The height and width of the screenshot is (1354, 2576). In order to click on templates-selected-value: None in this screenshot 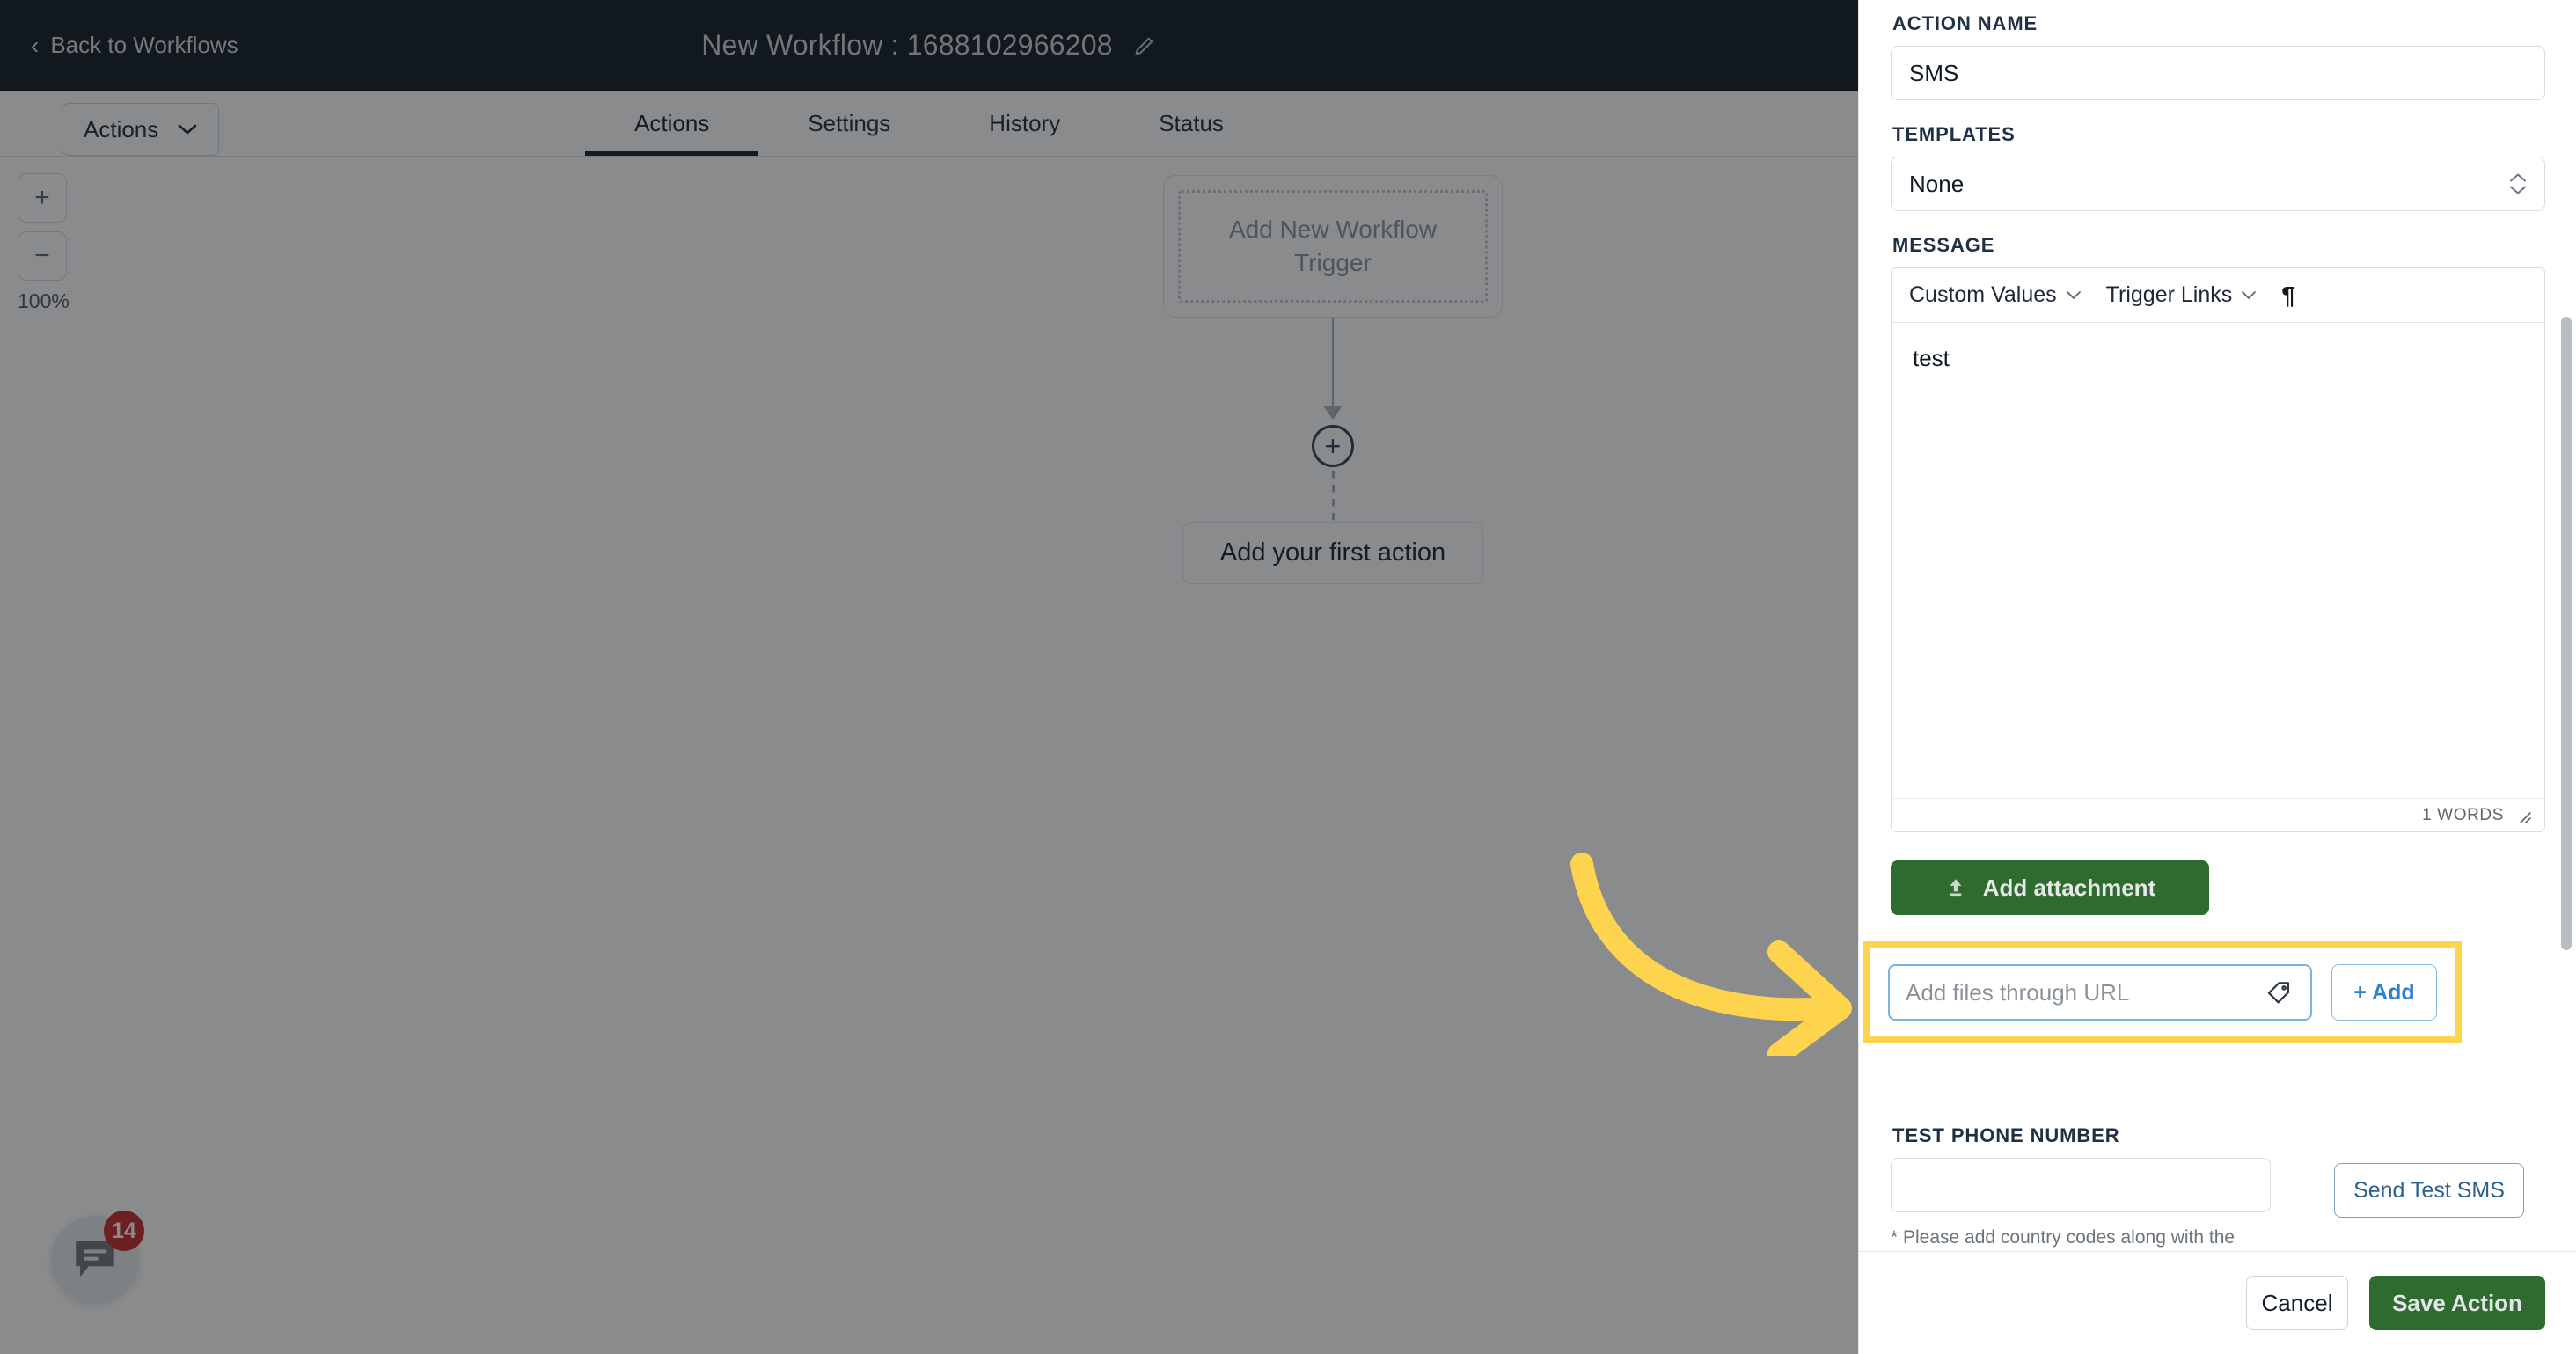, I will do `click(1937, 183)`.